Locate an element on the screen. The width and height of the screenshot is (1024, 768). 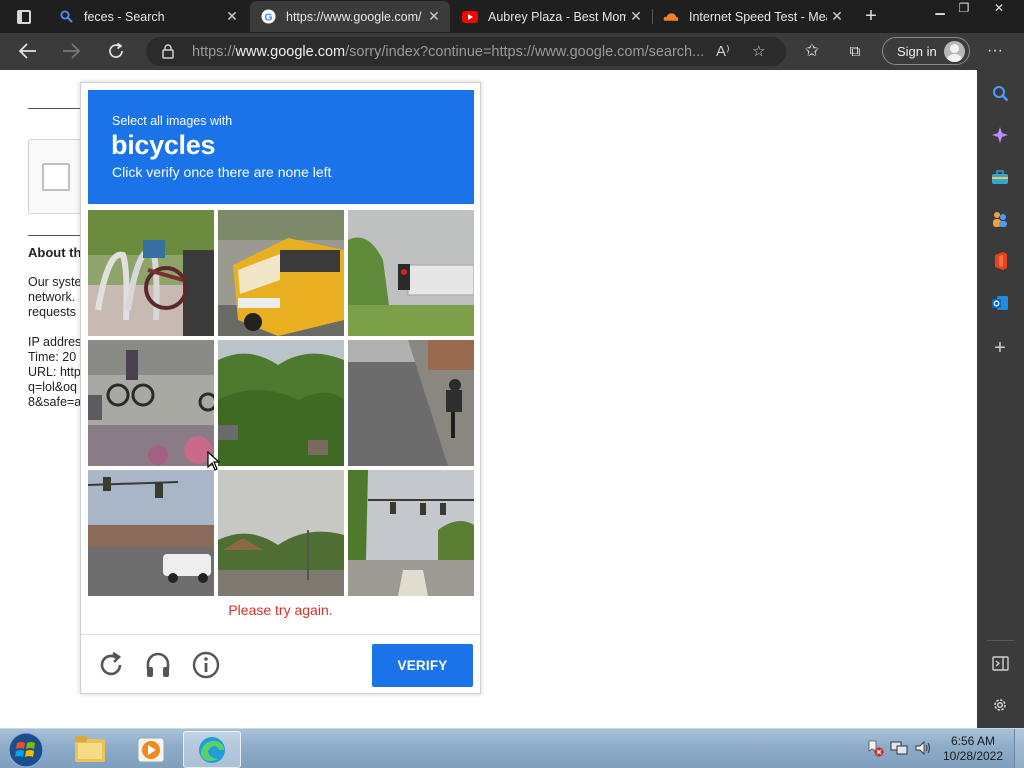
svg-text: G is located at coordinates (268, 17).